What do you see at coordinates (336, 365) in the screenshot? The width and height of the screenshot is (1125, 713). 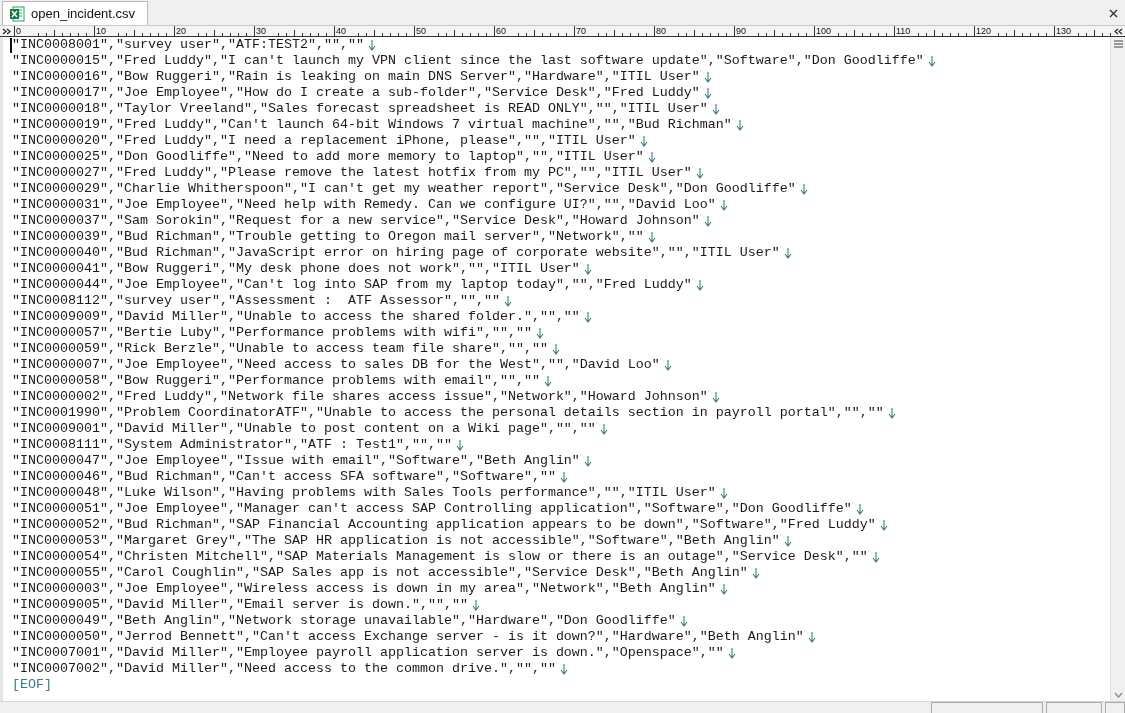 I see `csv-line: "INC0000007","Joe Employee","Need access to sales DB for the West","","David Loo"` at bounding box center [336, 365].